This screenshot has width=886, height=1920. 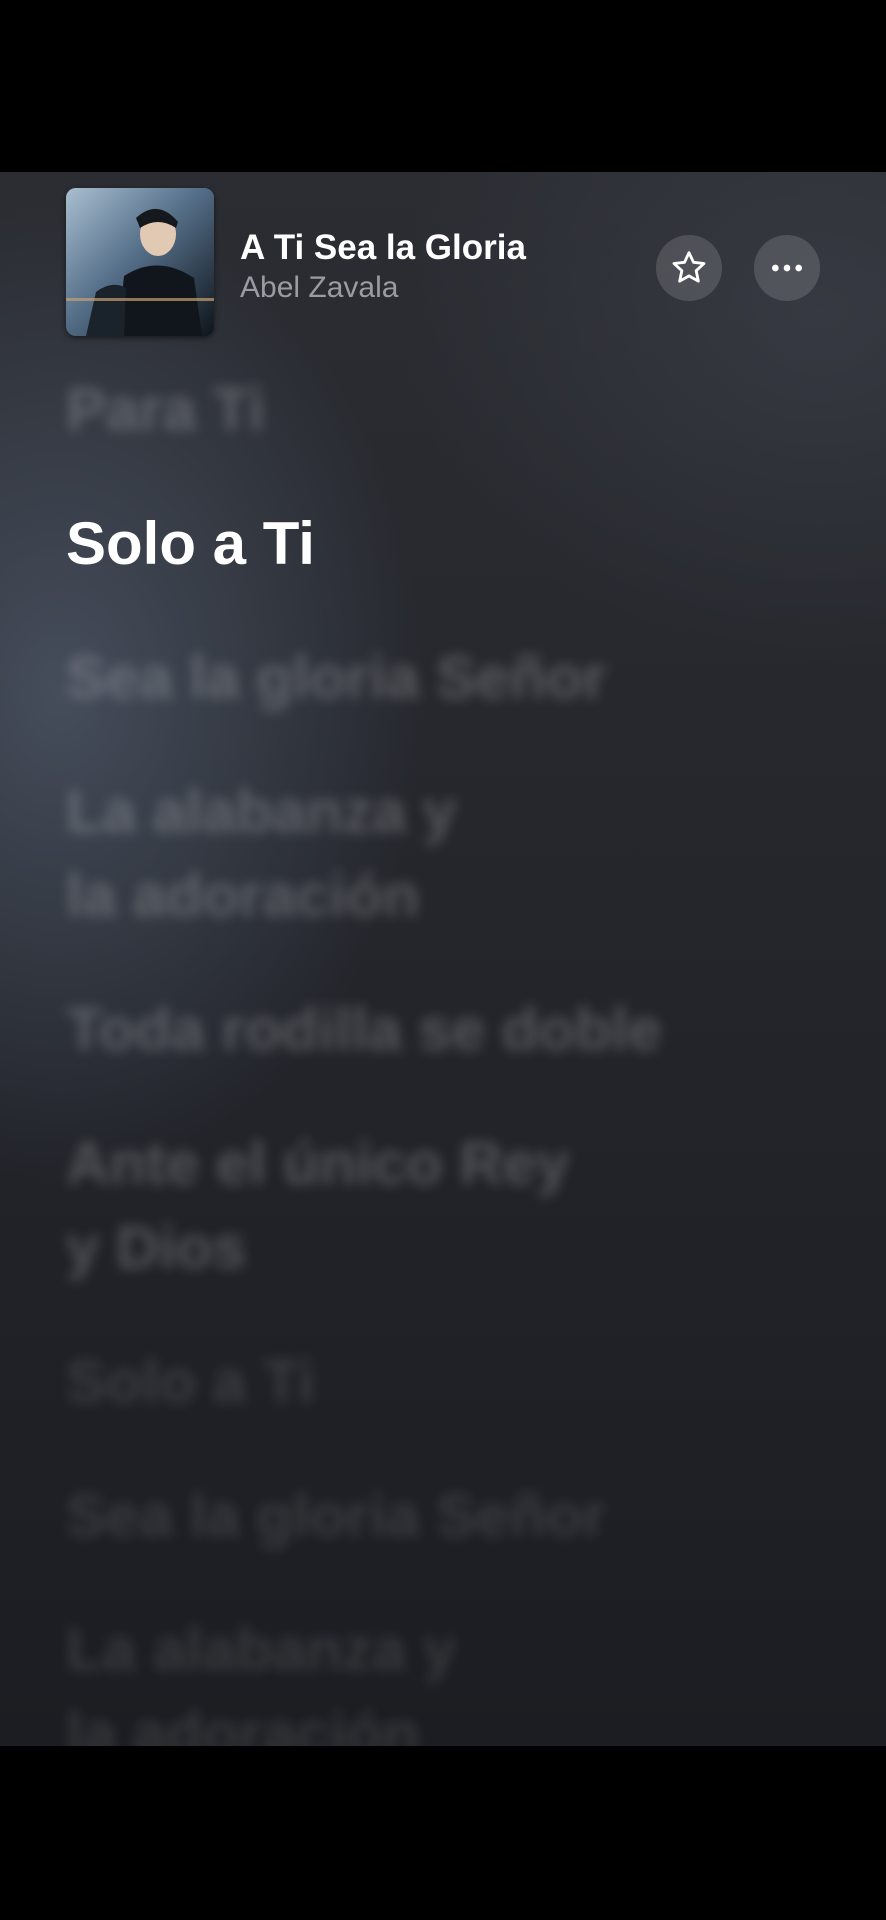 What do you see at coordinates (190, 544) in the screenshot?
I see `lyric-line-active: Solo a Ti` at bounding box center [190, 544].